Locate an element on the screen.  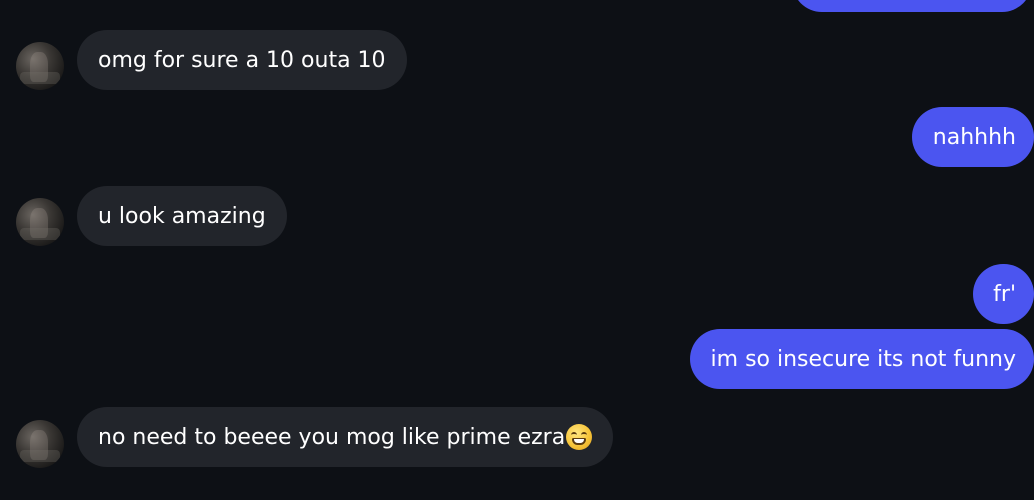
message-text: fr' is located at coordinates (1004, 294).